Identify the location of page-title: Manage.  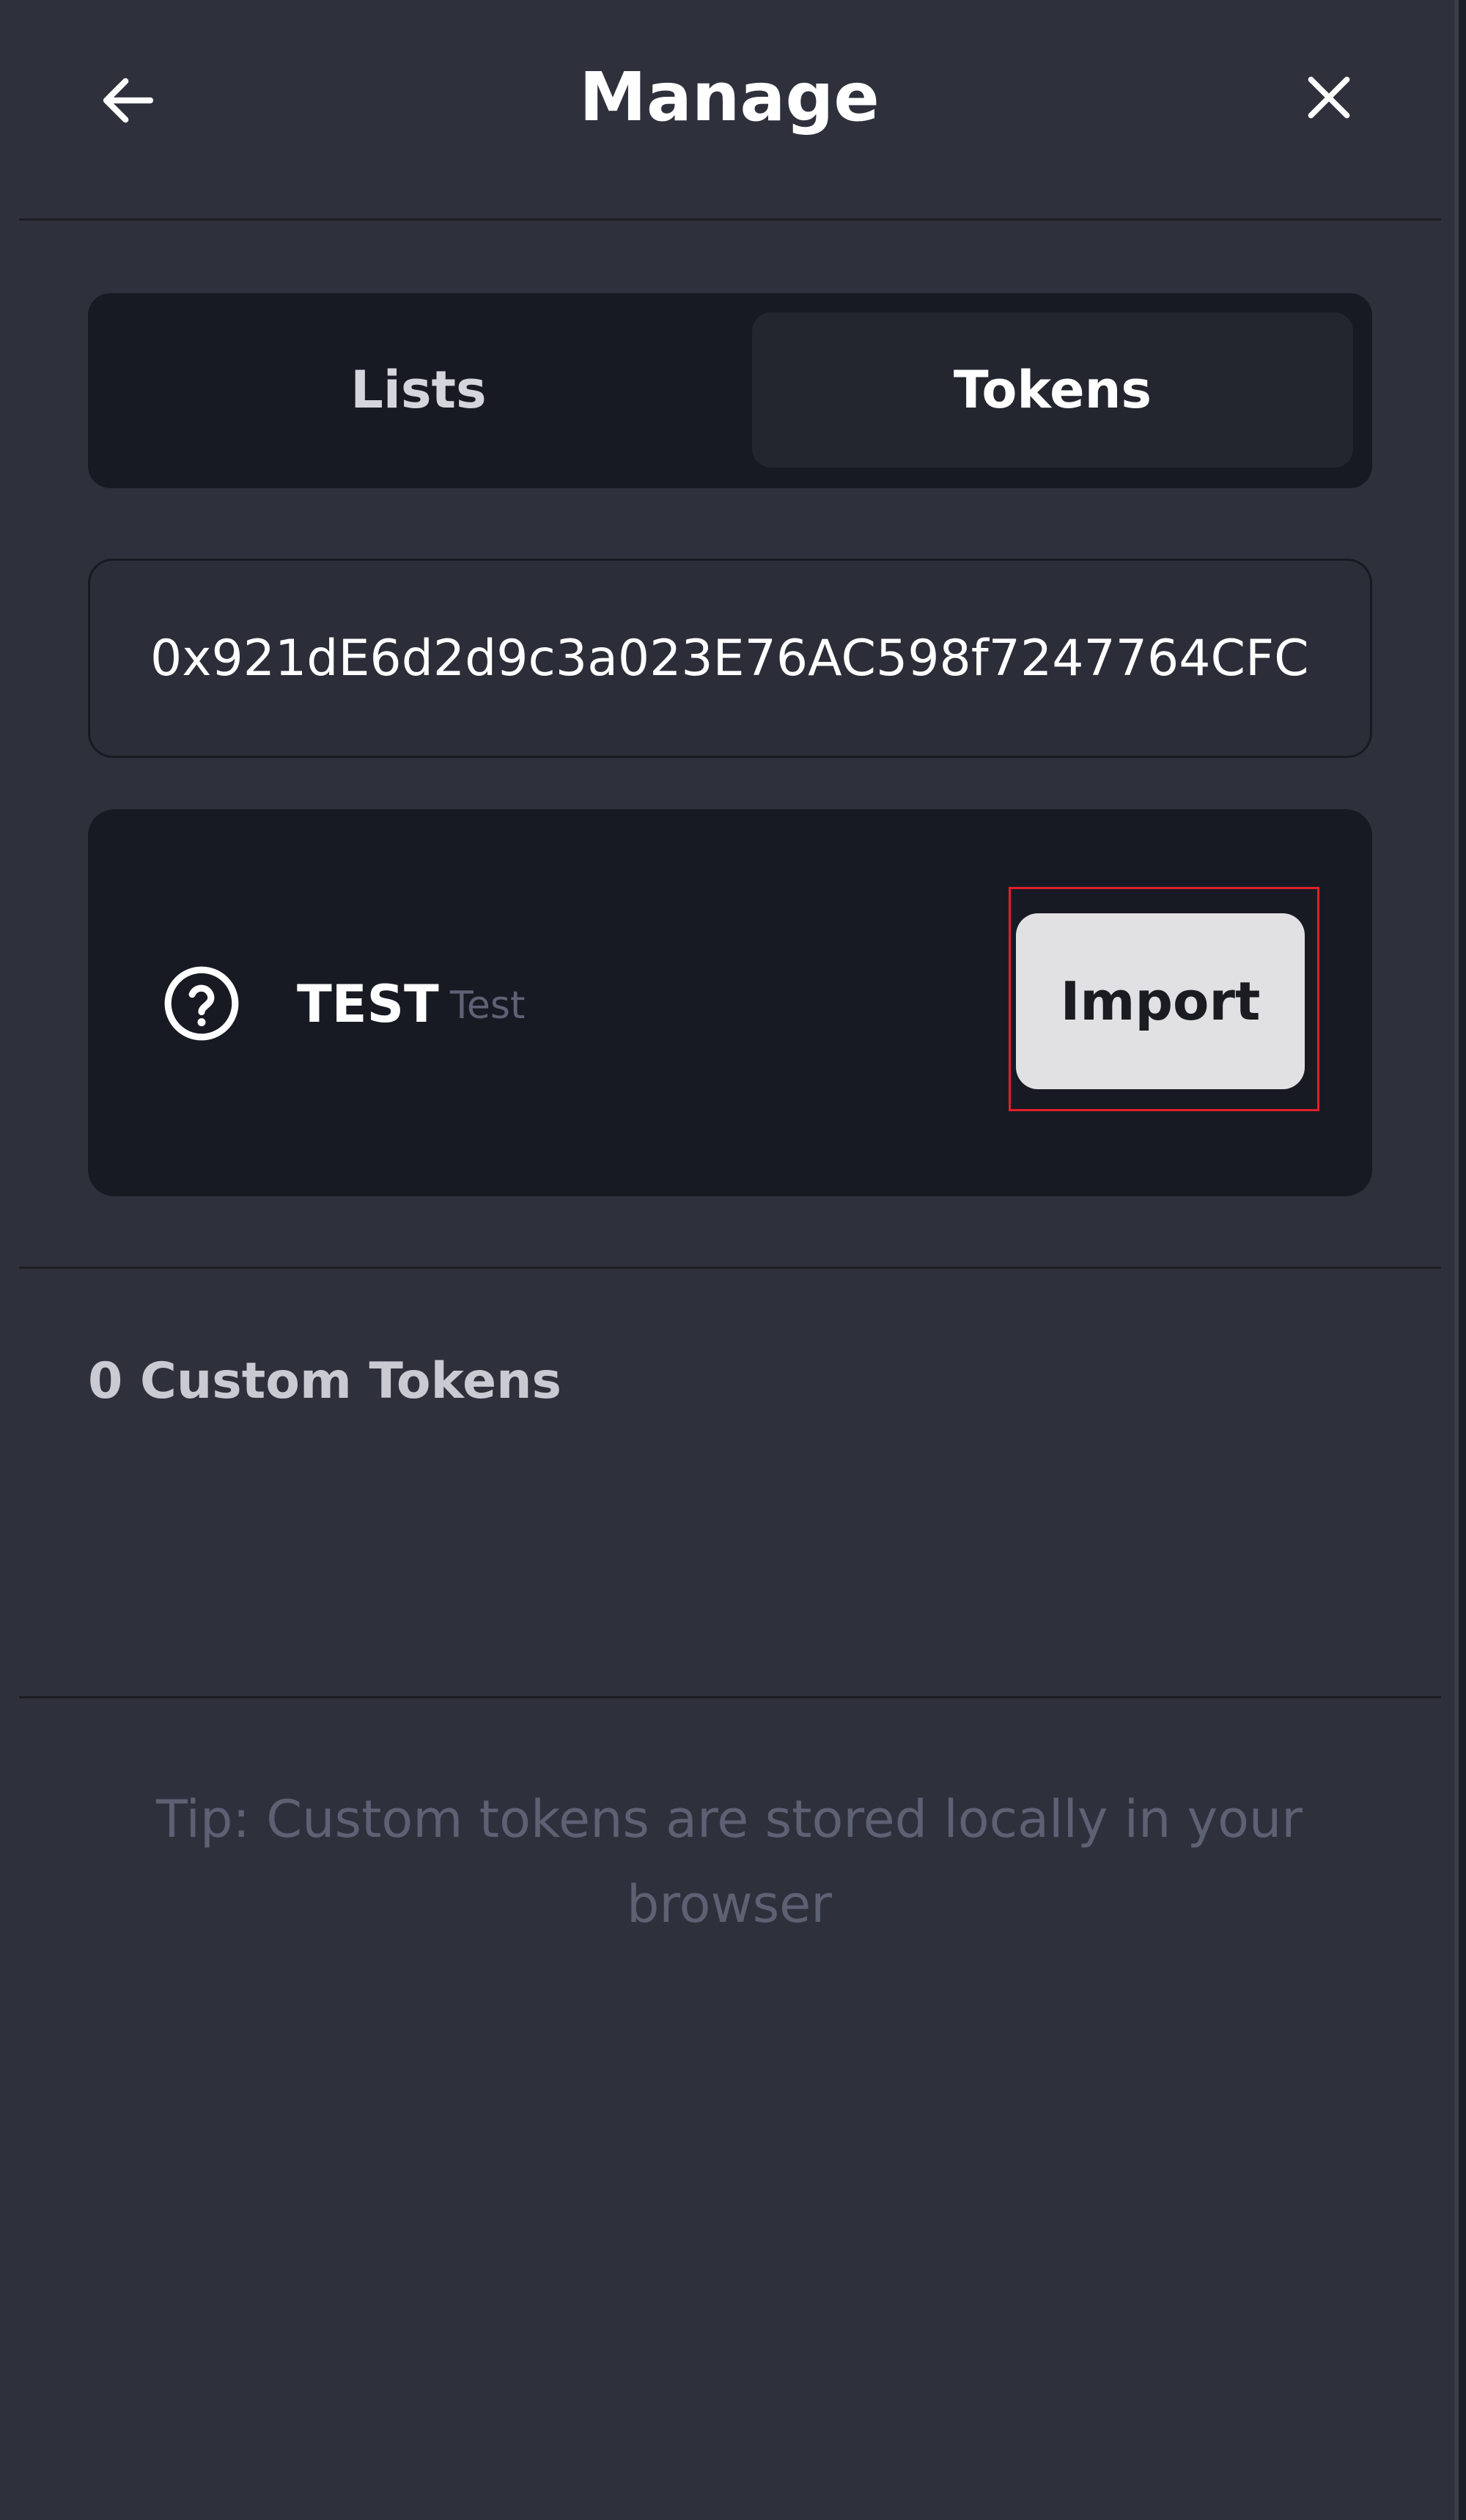
(729, 97).